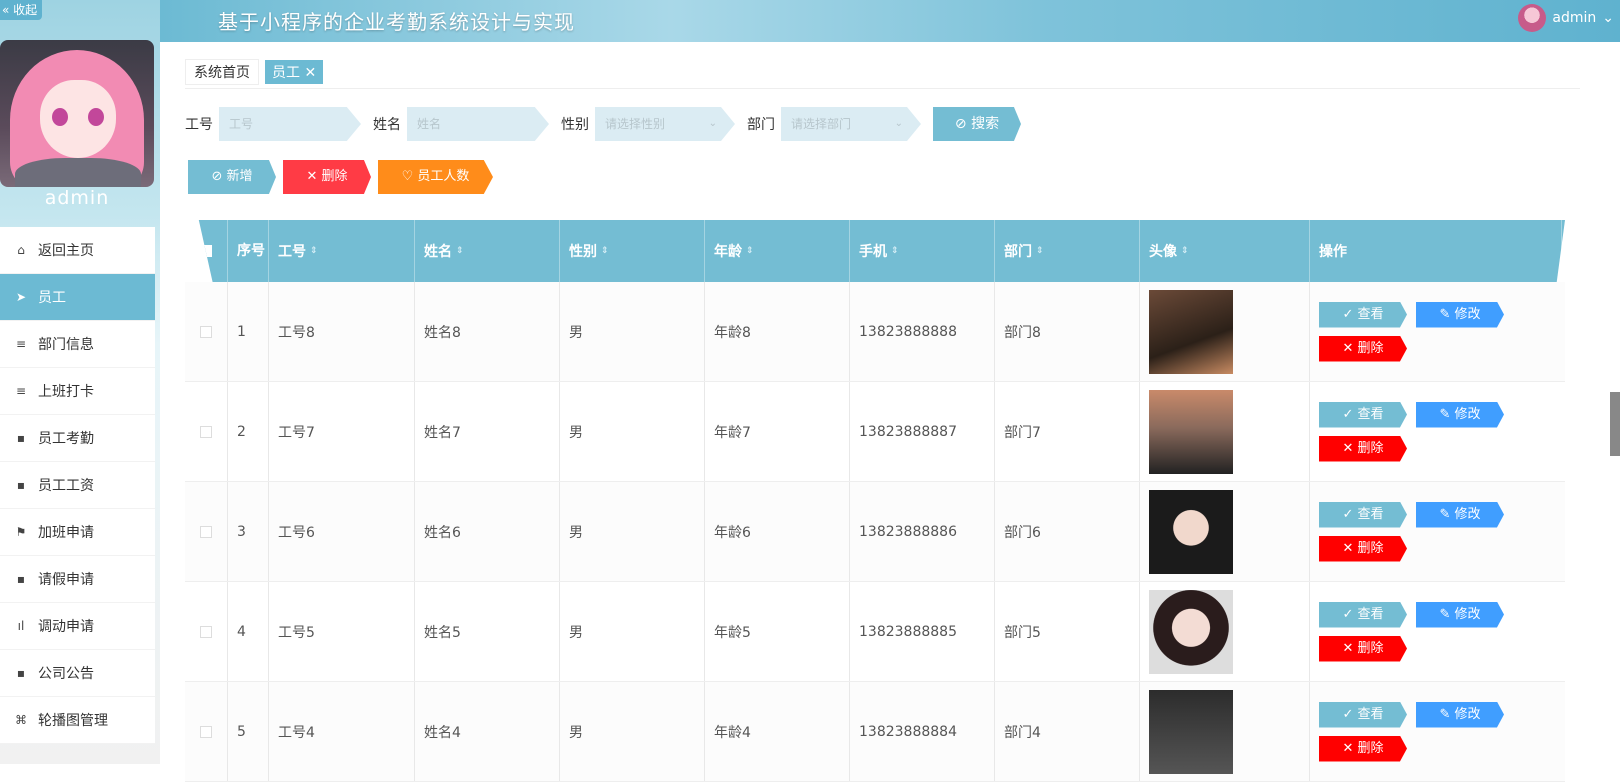  I want to click on cell-sex: 男, so click(632, 731).